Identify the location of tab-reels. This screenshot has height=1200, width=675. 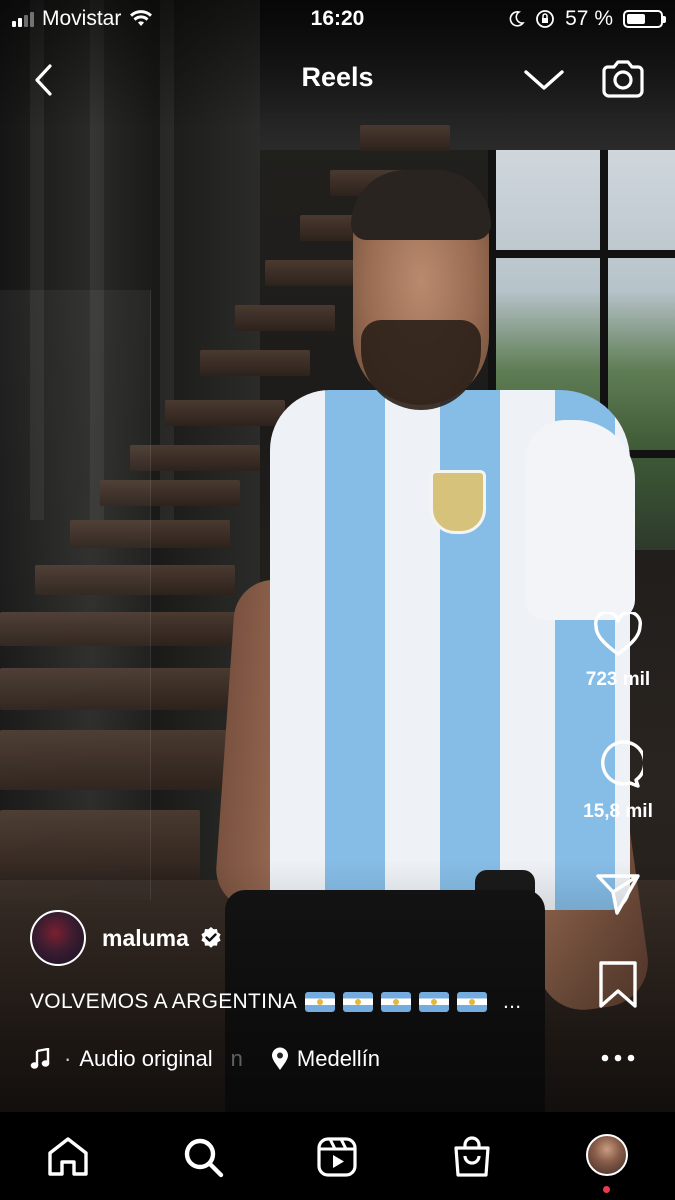
(337, 1157).